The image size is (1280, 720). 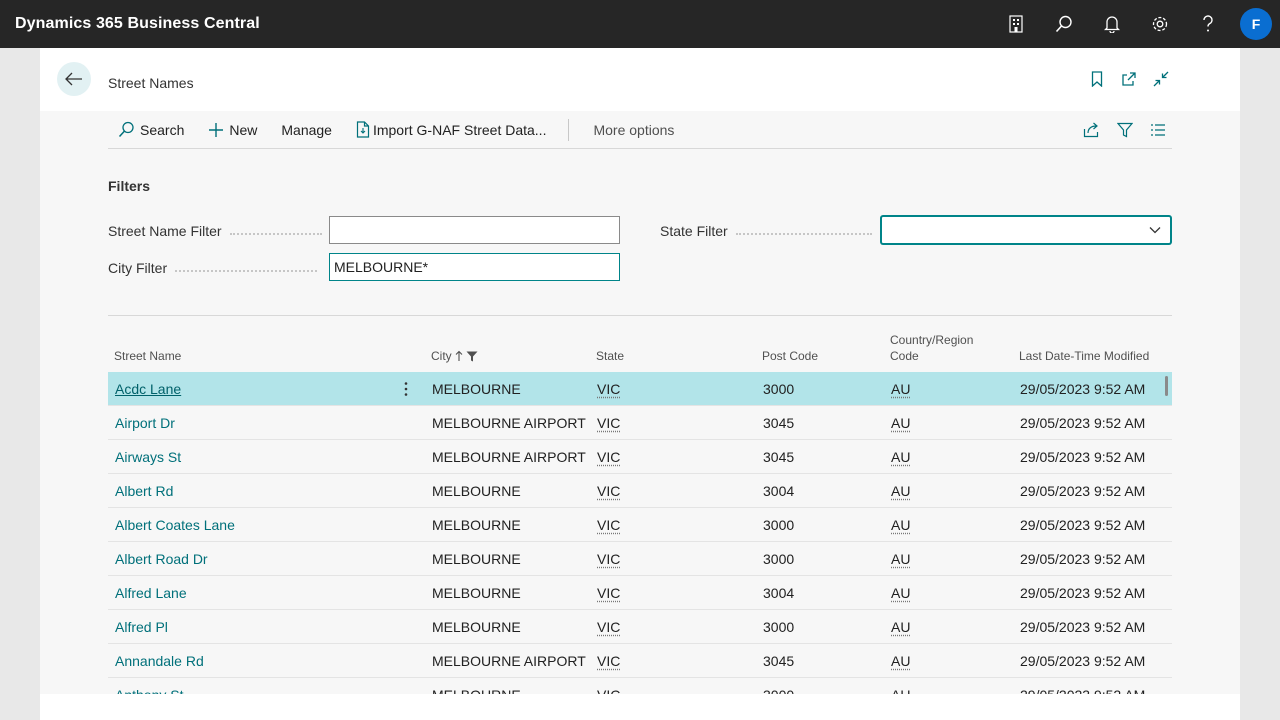 What do you see at coordinates (1124, 129) in the screenshot?
I see `filter-icon` at bounding box center [1124, 129].